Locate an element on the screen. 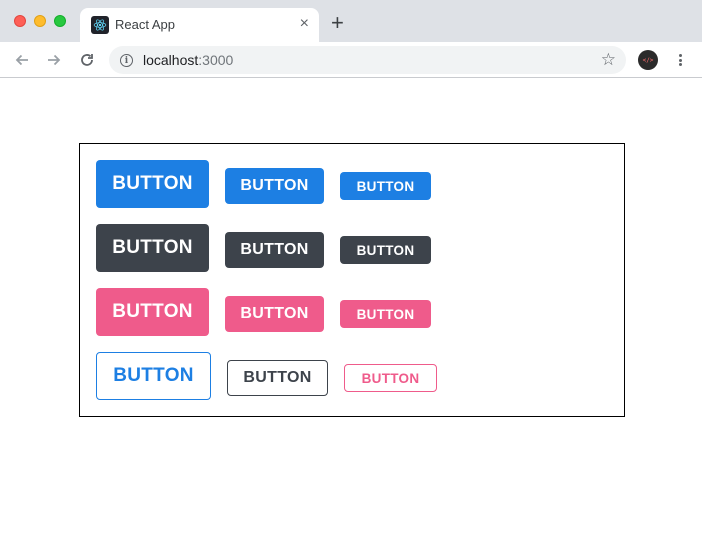 This screenshot has height=546, width=702. extension-label: </> is located at coordinates (648, 60).